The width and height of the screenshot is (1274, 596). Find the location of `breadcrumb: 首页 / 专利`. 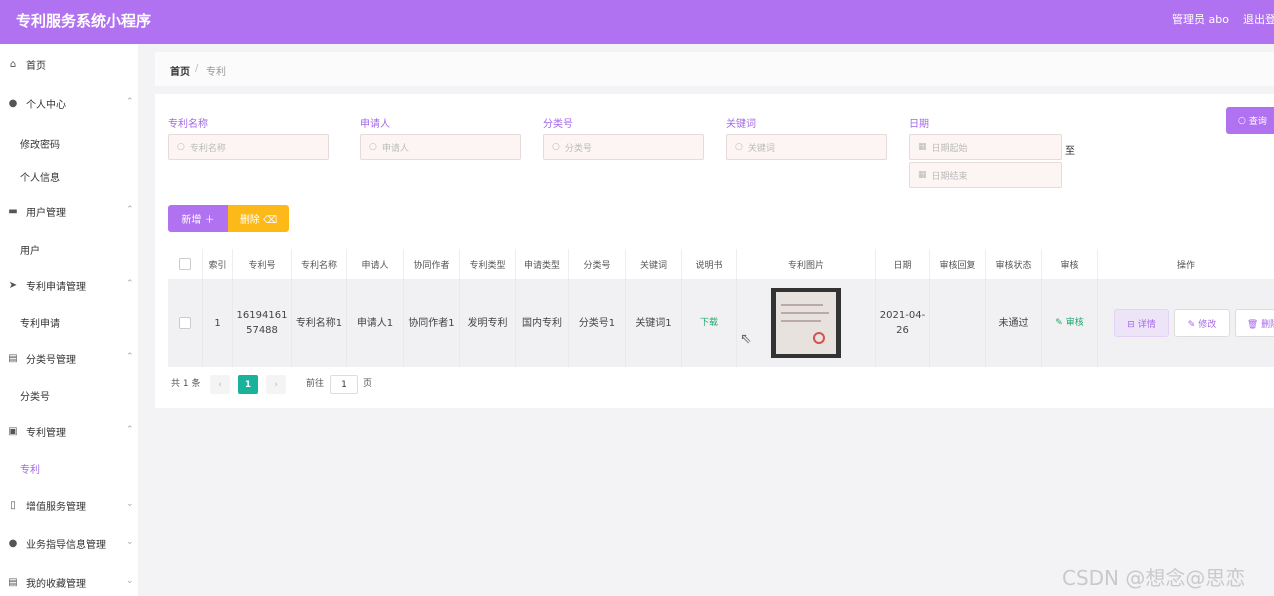

breadcrumb: 首页 / 专利 is located at coordinates (714, 69).